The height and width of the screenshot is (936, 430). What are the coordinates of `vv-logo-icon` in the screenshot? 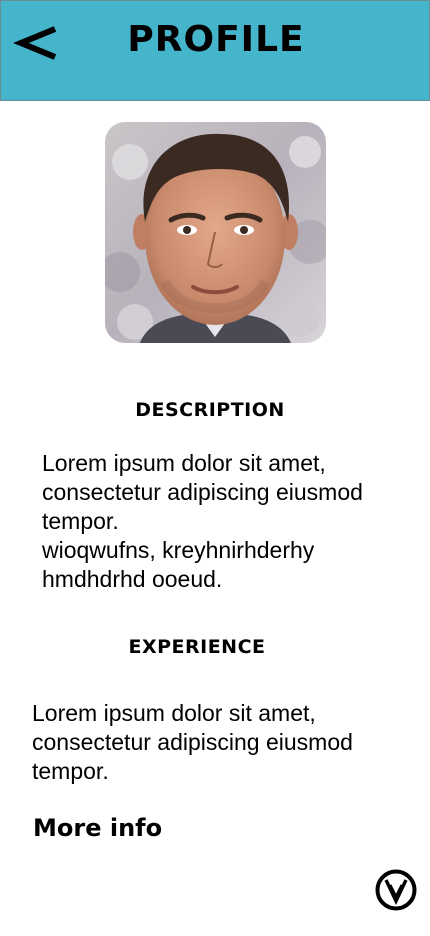 It's located at (396, 890).